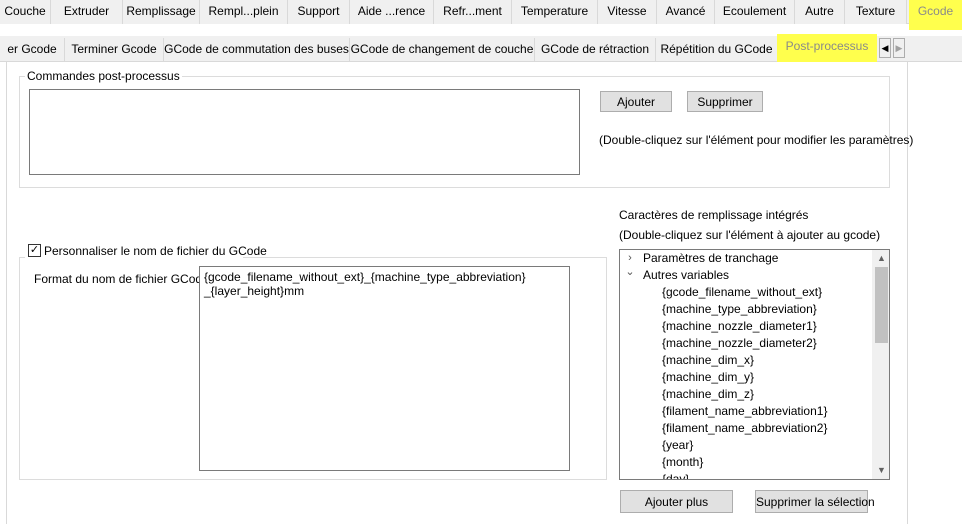  Describe the element at coordinates (686, 275) in the screenshot. I see `tree-item-label: Autres variables` at that location.